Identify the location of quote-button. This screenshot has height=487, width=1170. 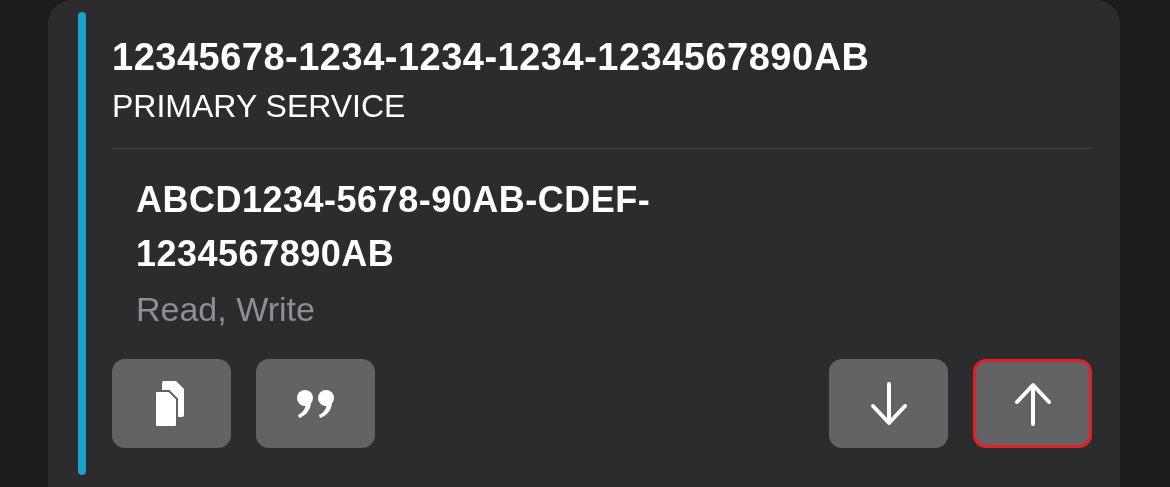
(315, 403).